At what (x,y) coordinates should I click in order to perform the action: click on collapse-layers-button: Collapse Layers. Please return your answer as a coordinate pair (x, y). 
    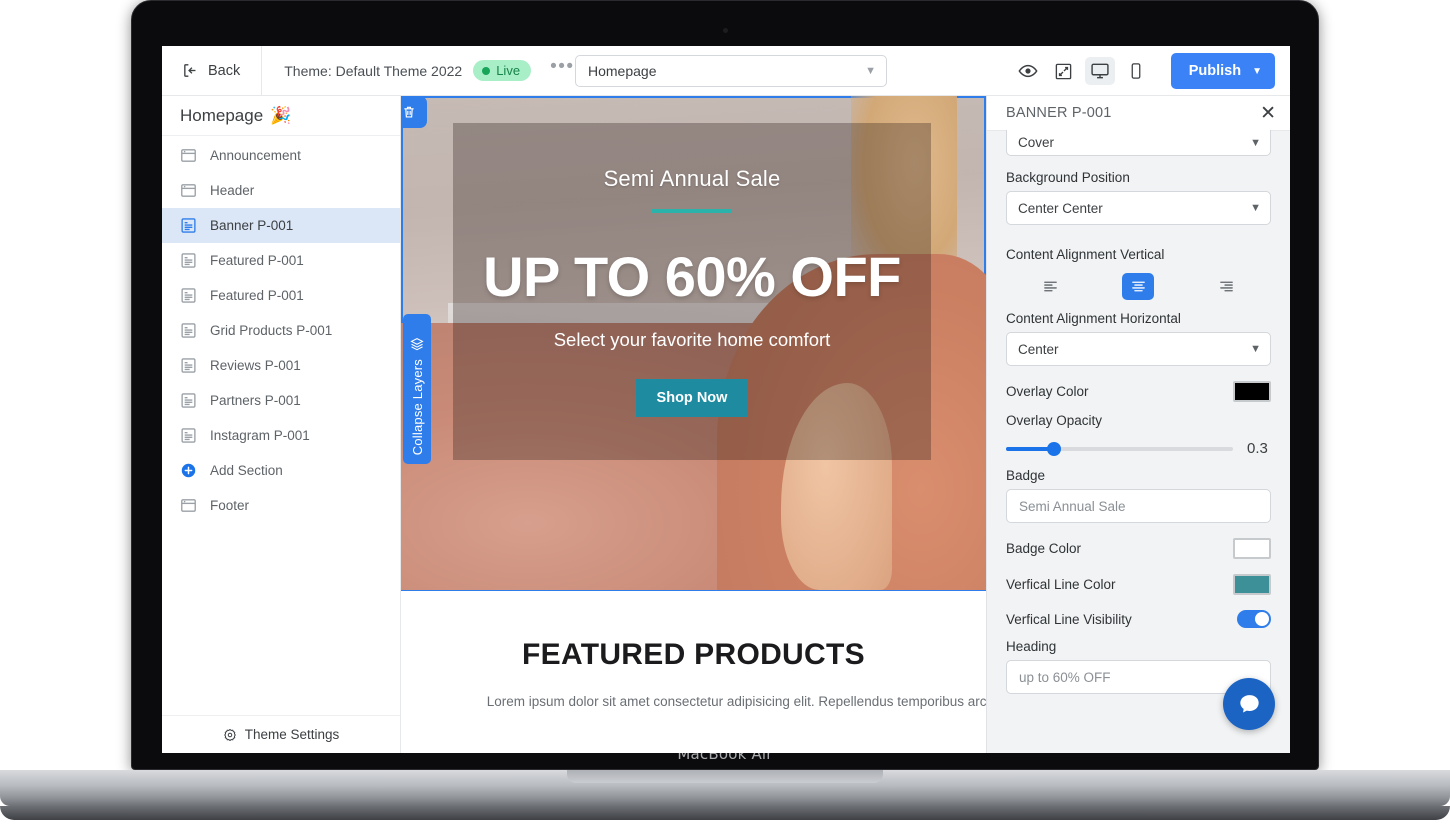
    Looking at the image, I should click on (417, 389).